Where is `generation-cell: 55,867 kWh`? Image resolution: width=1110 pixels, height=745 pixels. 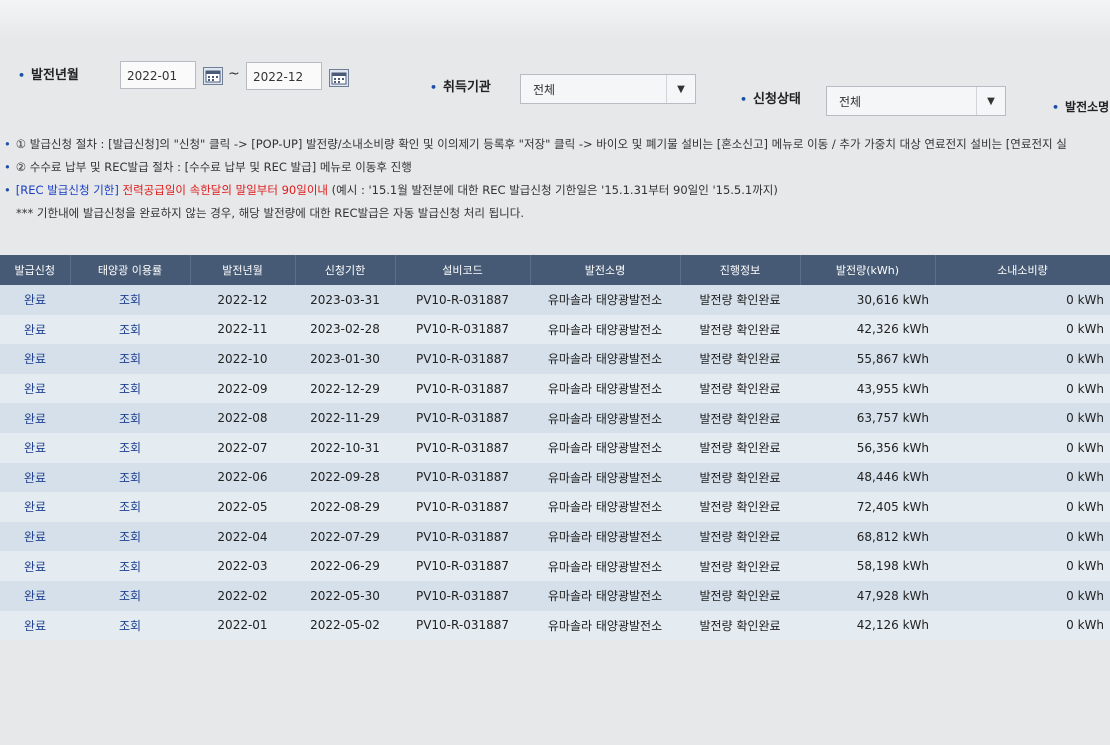 generation-cell: 55,867 kWh is located at coordinates (867, 359).